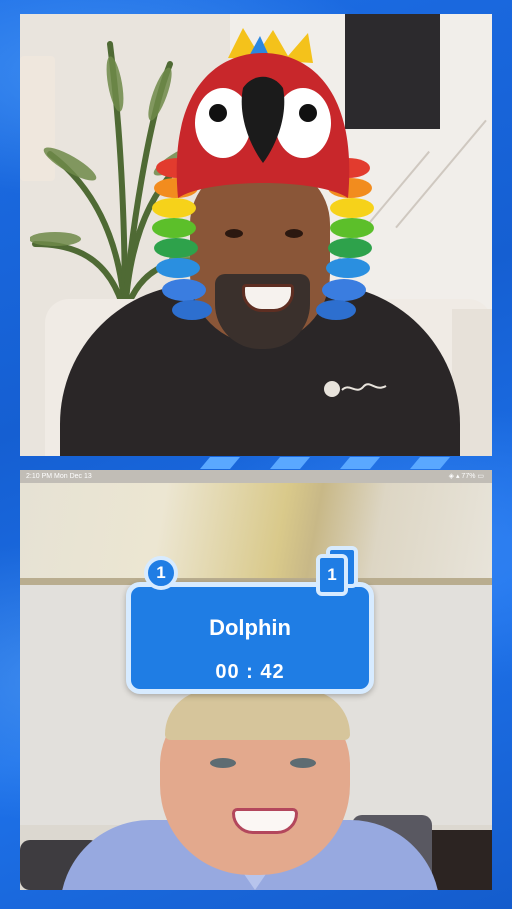 This screenshot has height=909, width=512. Describe the element at coordinates (256, 476) in the screenshot. I see `status-bar: 2:10 PM Mon Dec 13 ◈ ▴ 77% ▭` at that location.